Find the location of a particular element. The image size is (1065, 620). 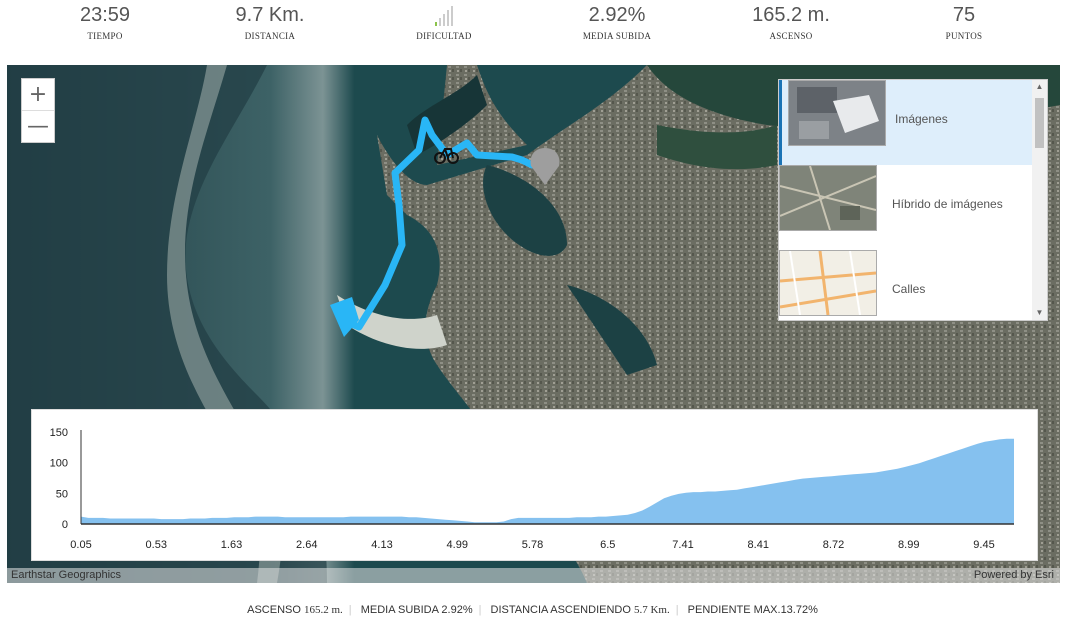

x-tick-label: 1.63 is located at coordinates (231, 545).